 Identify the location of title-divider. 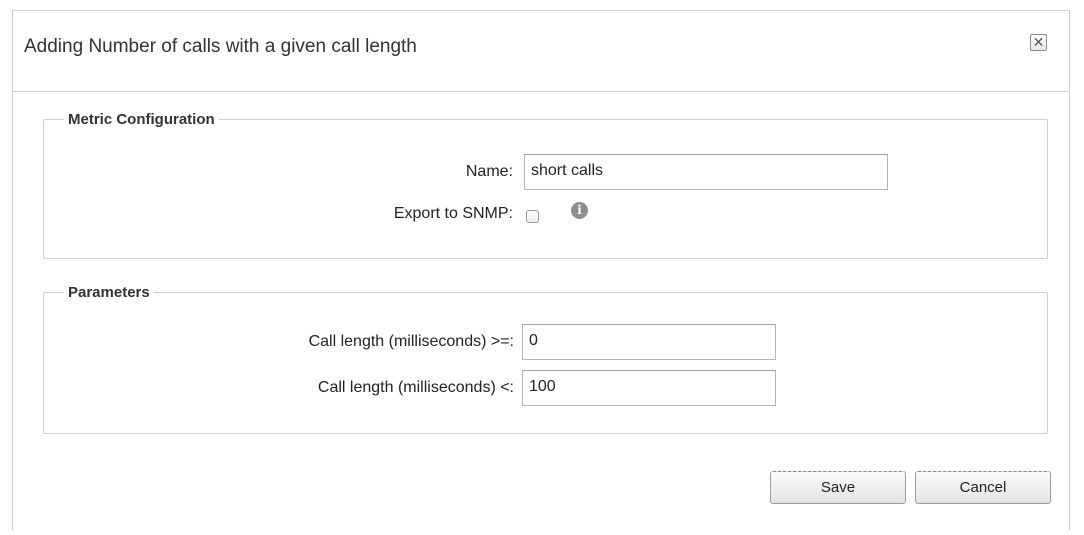
(541, 91).